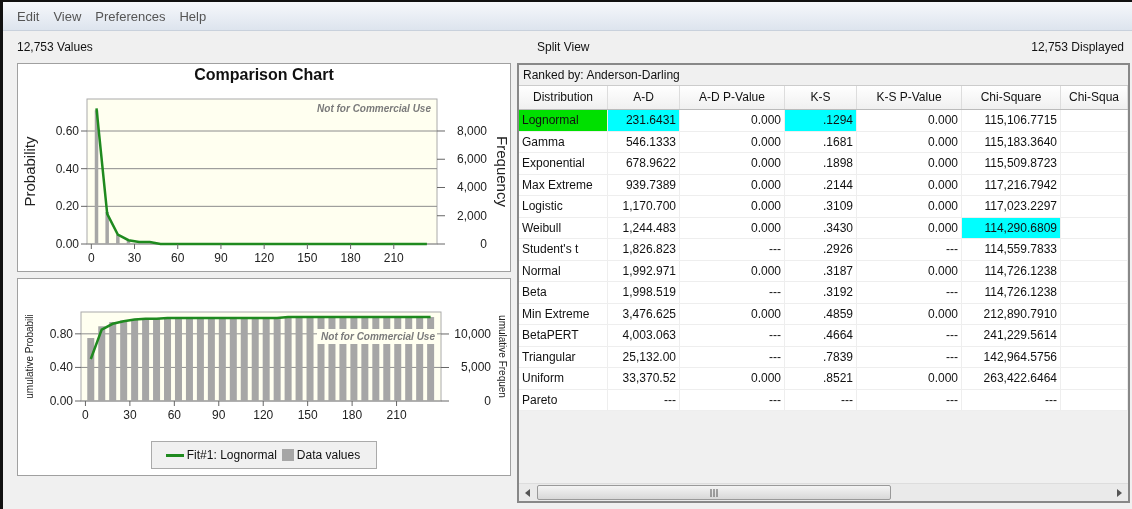 The height and width of the screenshot is (509, 1132). Describe the element at coordinates (374, 108) in the screenshot. I see `watermark-text: Not for Commercial Use` at that location.